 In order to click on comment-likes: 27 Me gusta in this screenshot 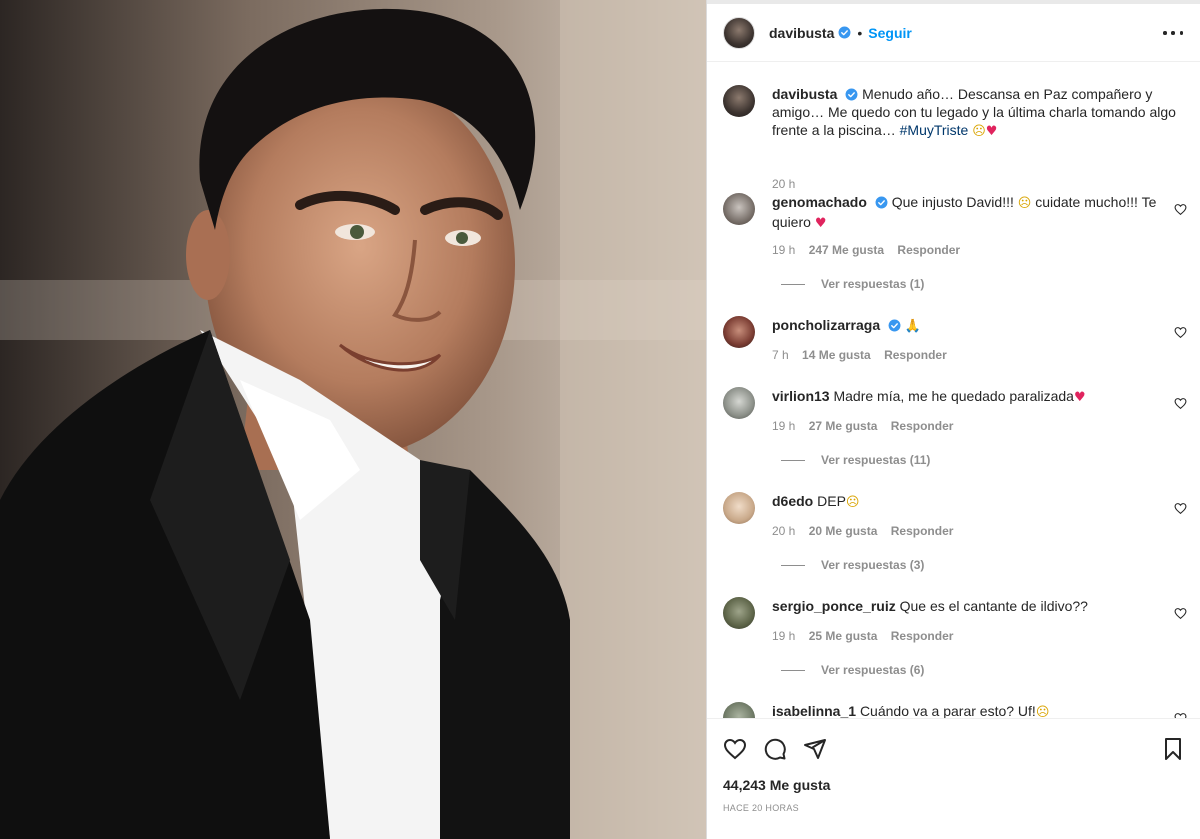, I will do `click(843, 426)`.